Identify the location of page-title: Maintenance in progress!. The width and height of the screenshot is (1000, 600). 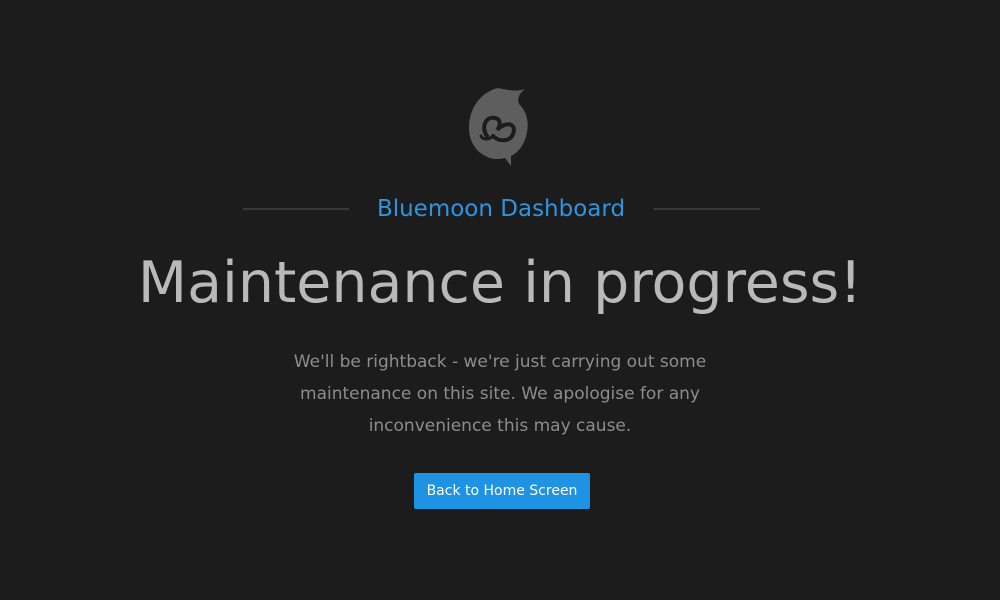
(500, 283).